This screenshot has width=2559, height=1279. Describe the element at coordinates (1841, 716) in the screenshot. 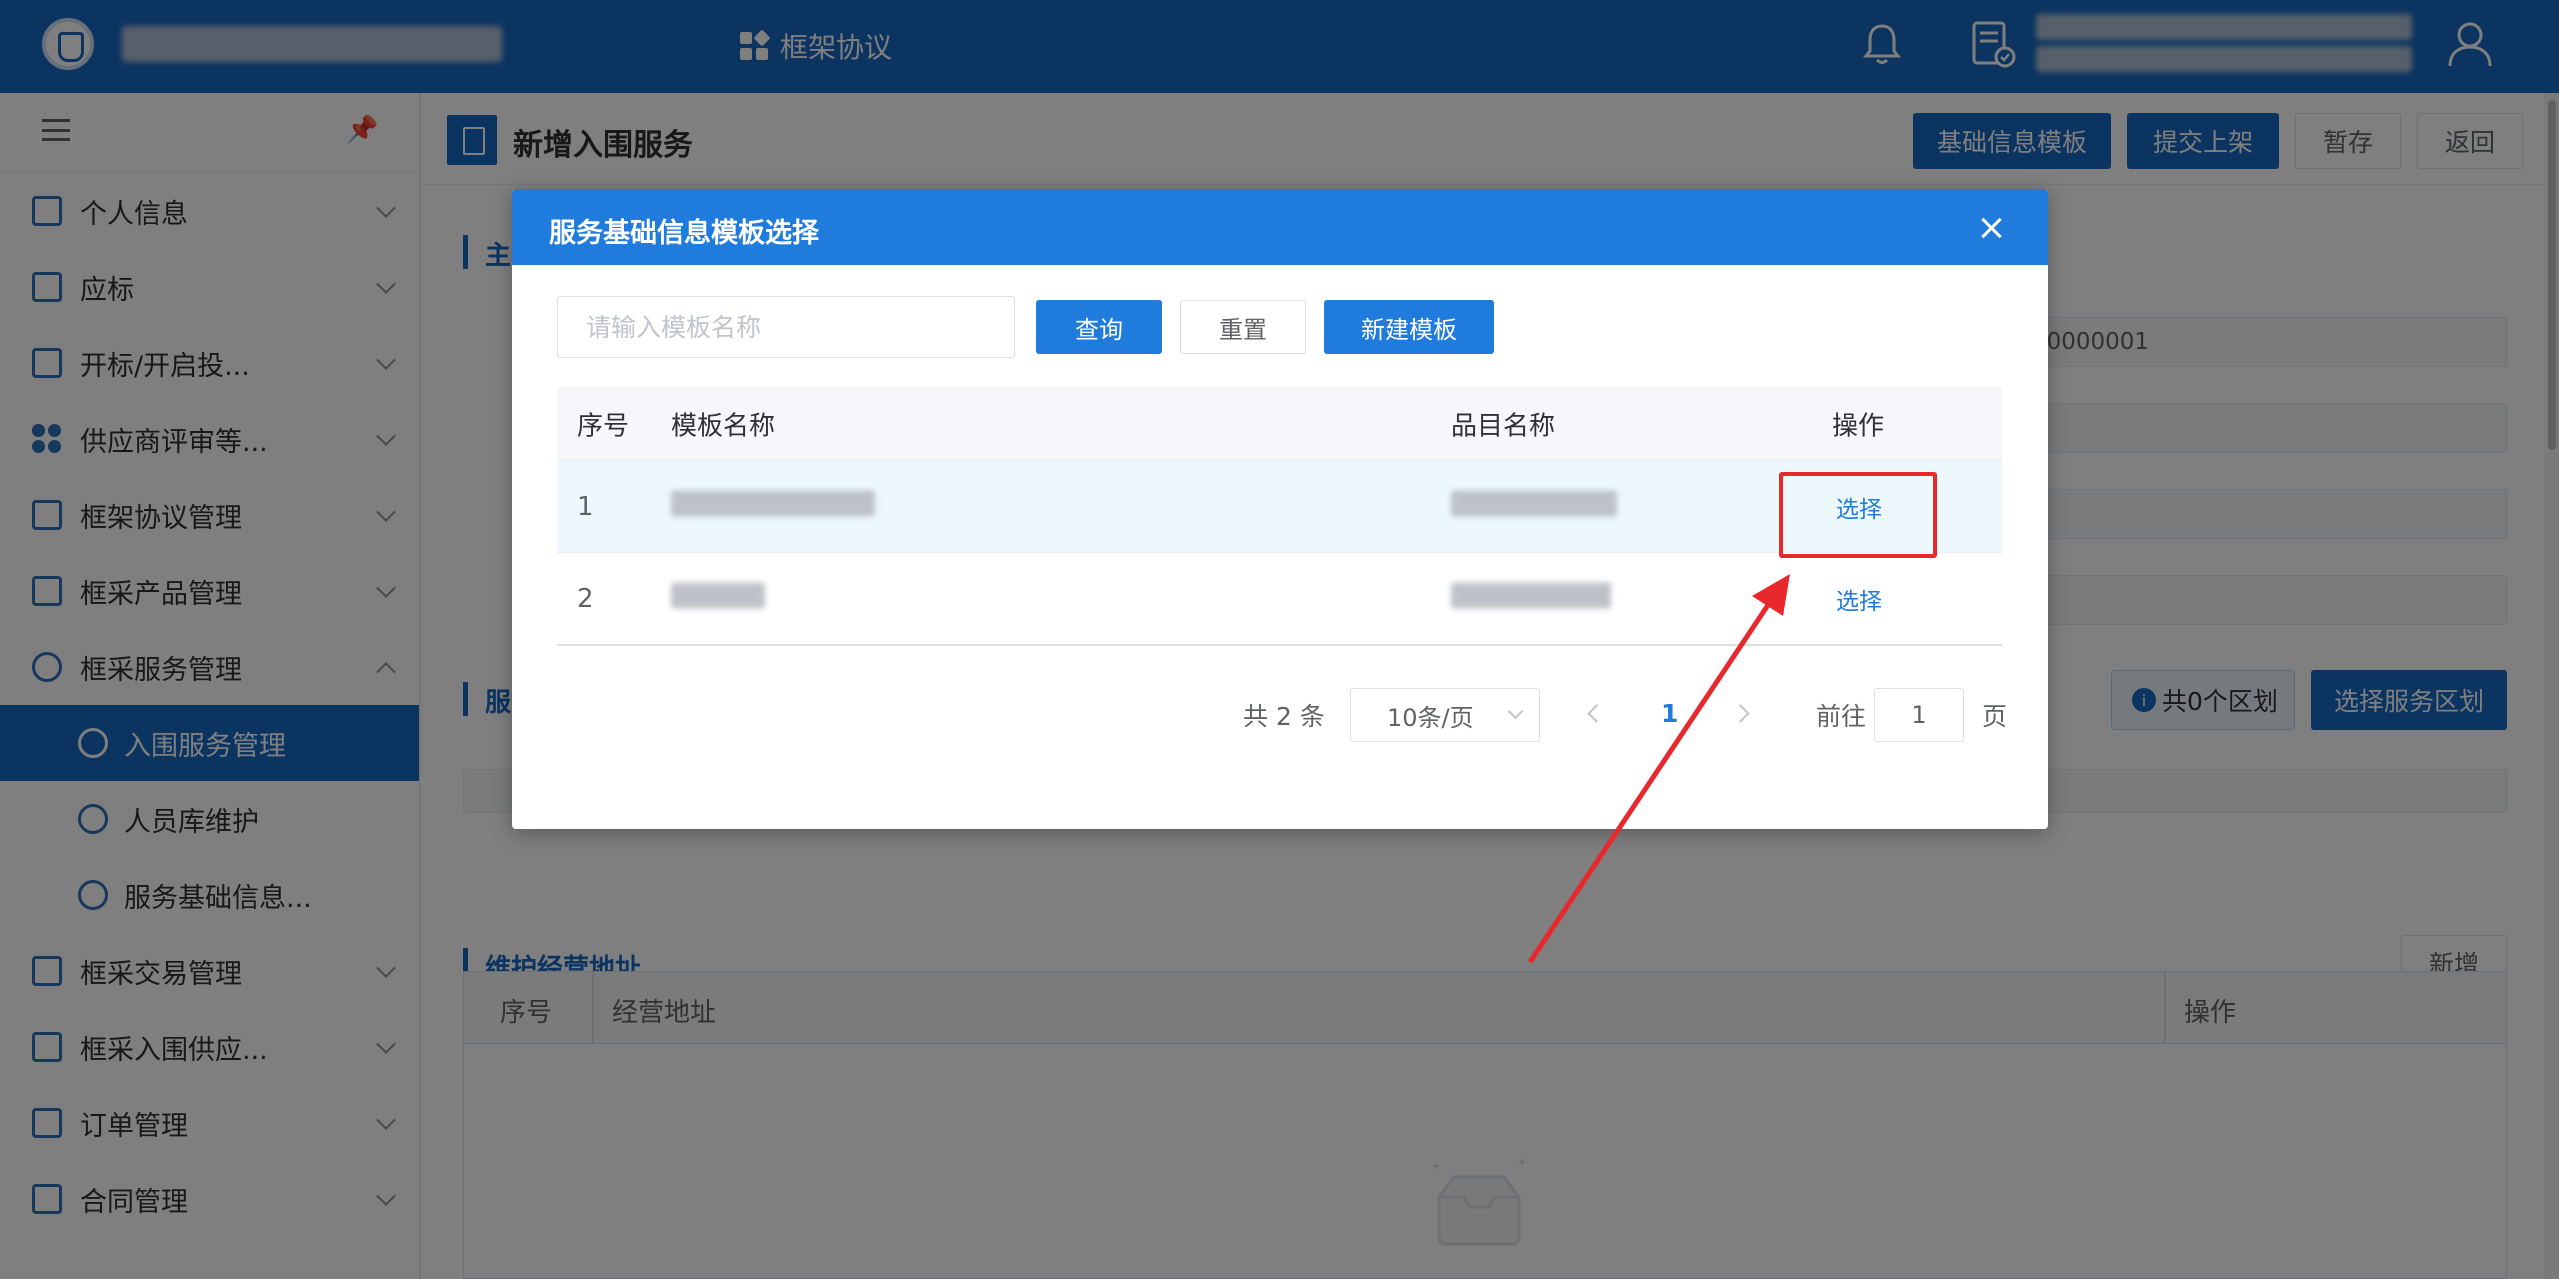

I see `goto-label: 前往` at that location.